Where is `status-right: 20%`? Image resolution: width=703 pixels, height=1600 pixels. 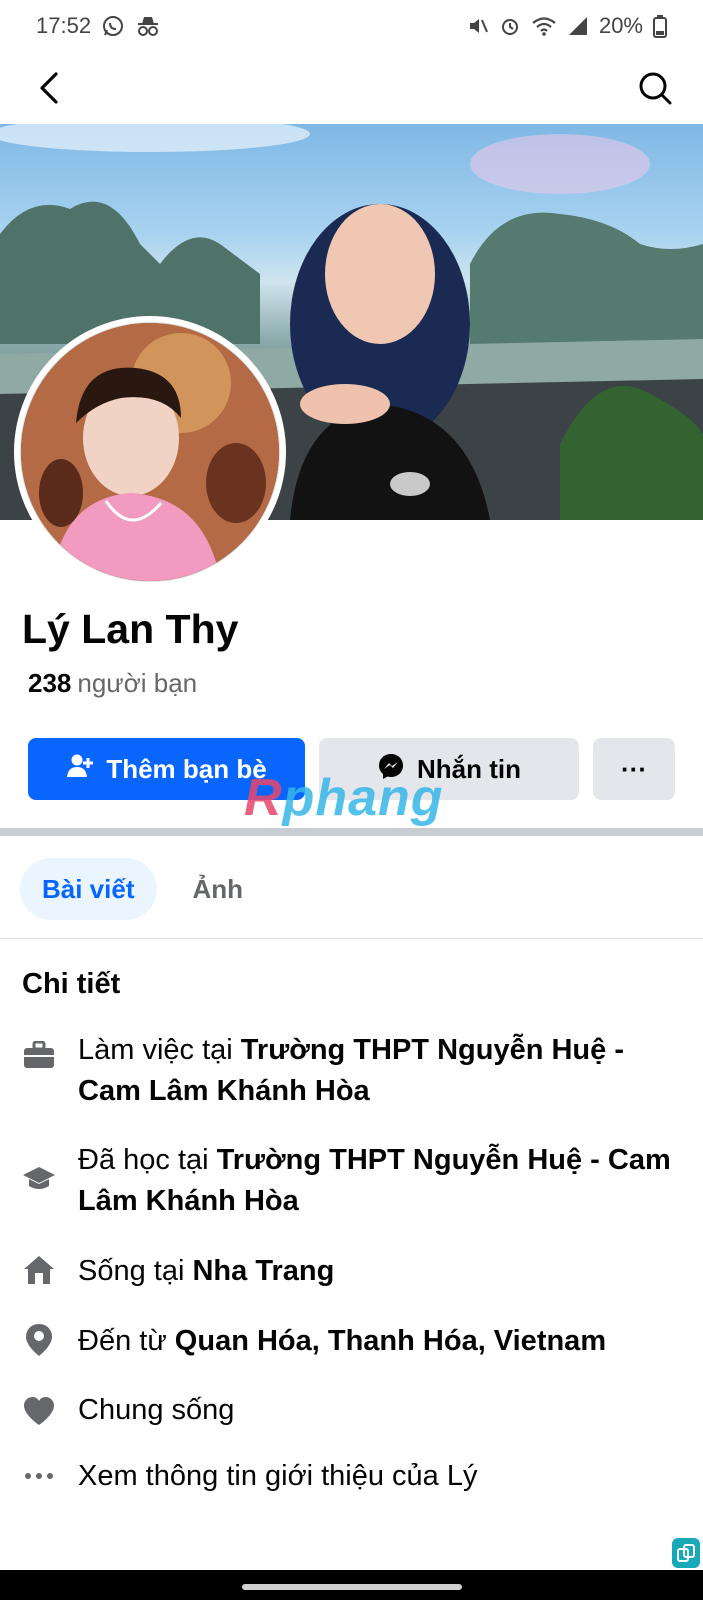
status-right: 20% is located at coordinates (567, 26).